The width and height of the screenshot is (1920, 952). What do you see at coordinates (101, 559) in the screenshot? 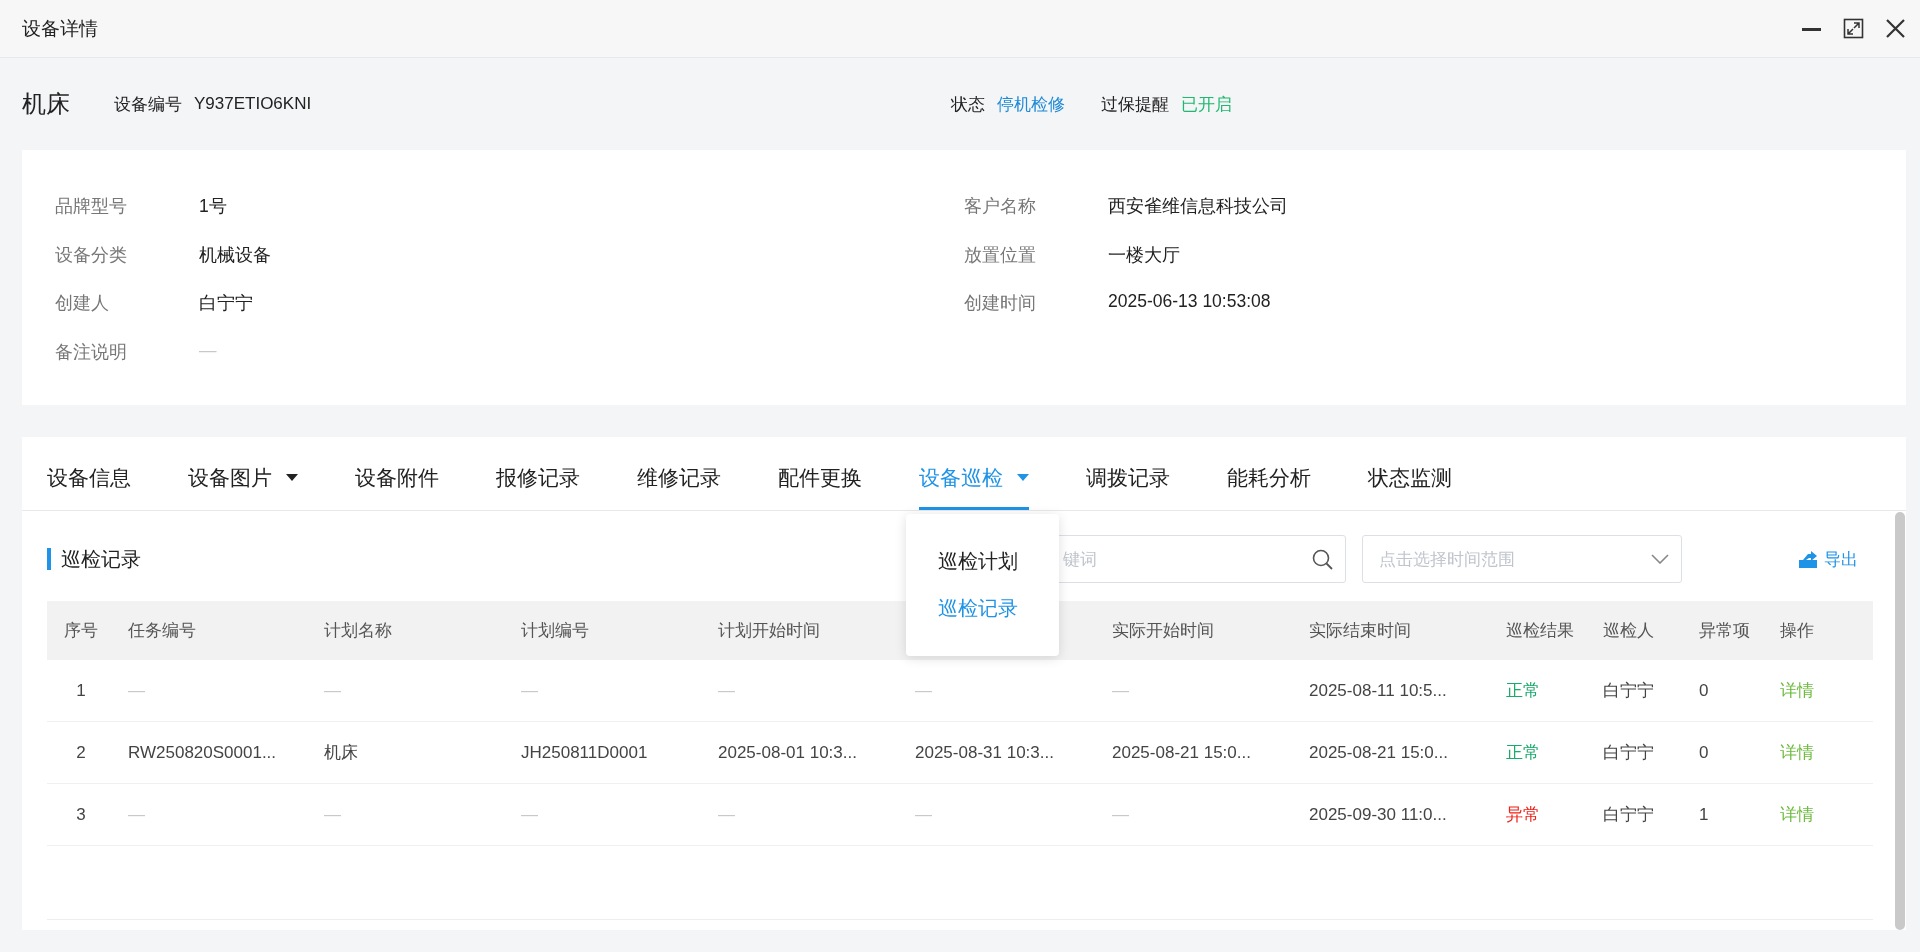
I see `section-title: 巡检记录` at bounding box center [101, 559].